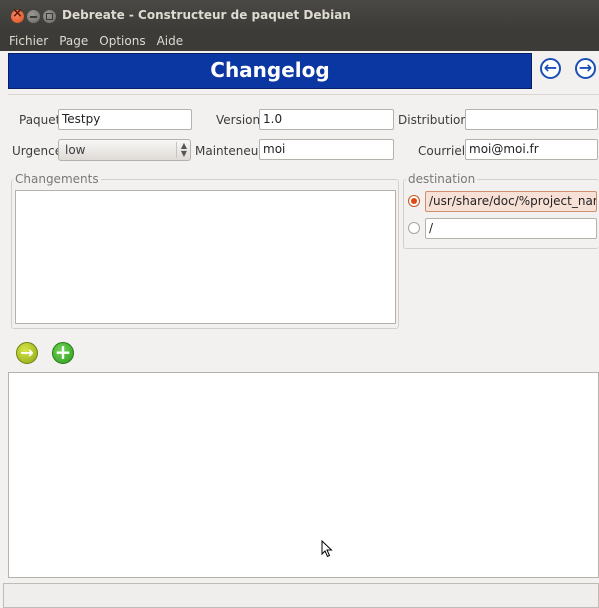  I want to click on menu-bar: Fichier Page Options Aide, so click(299, 41).